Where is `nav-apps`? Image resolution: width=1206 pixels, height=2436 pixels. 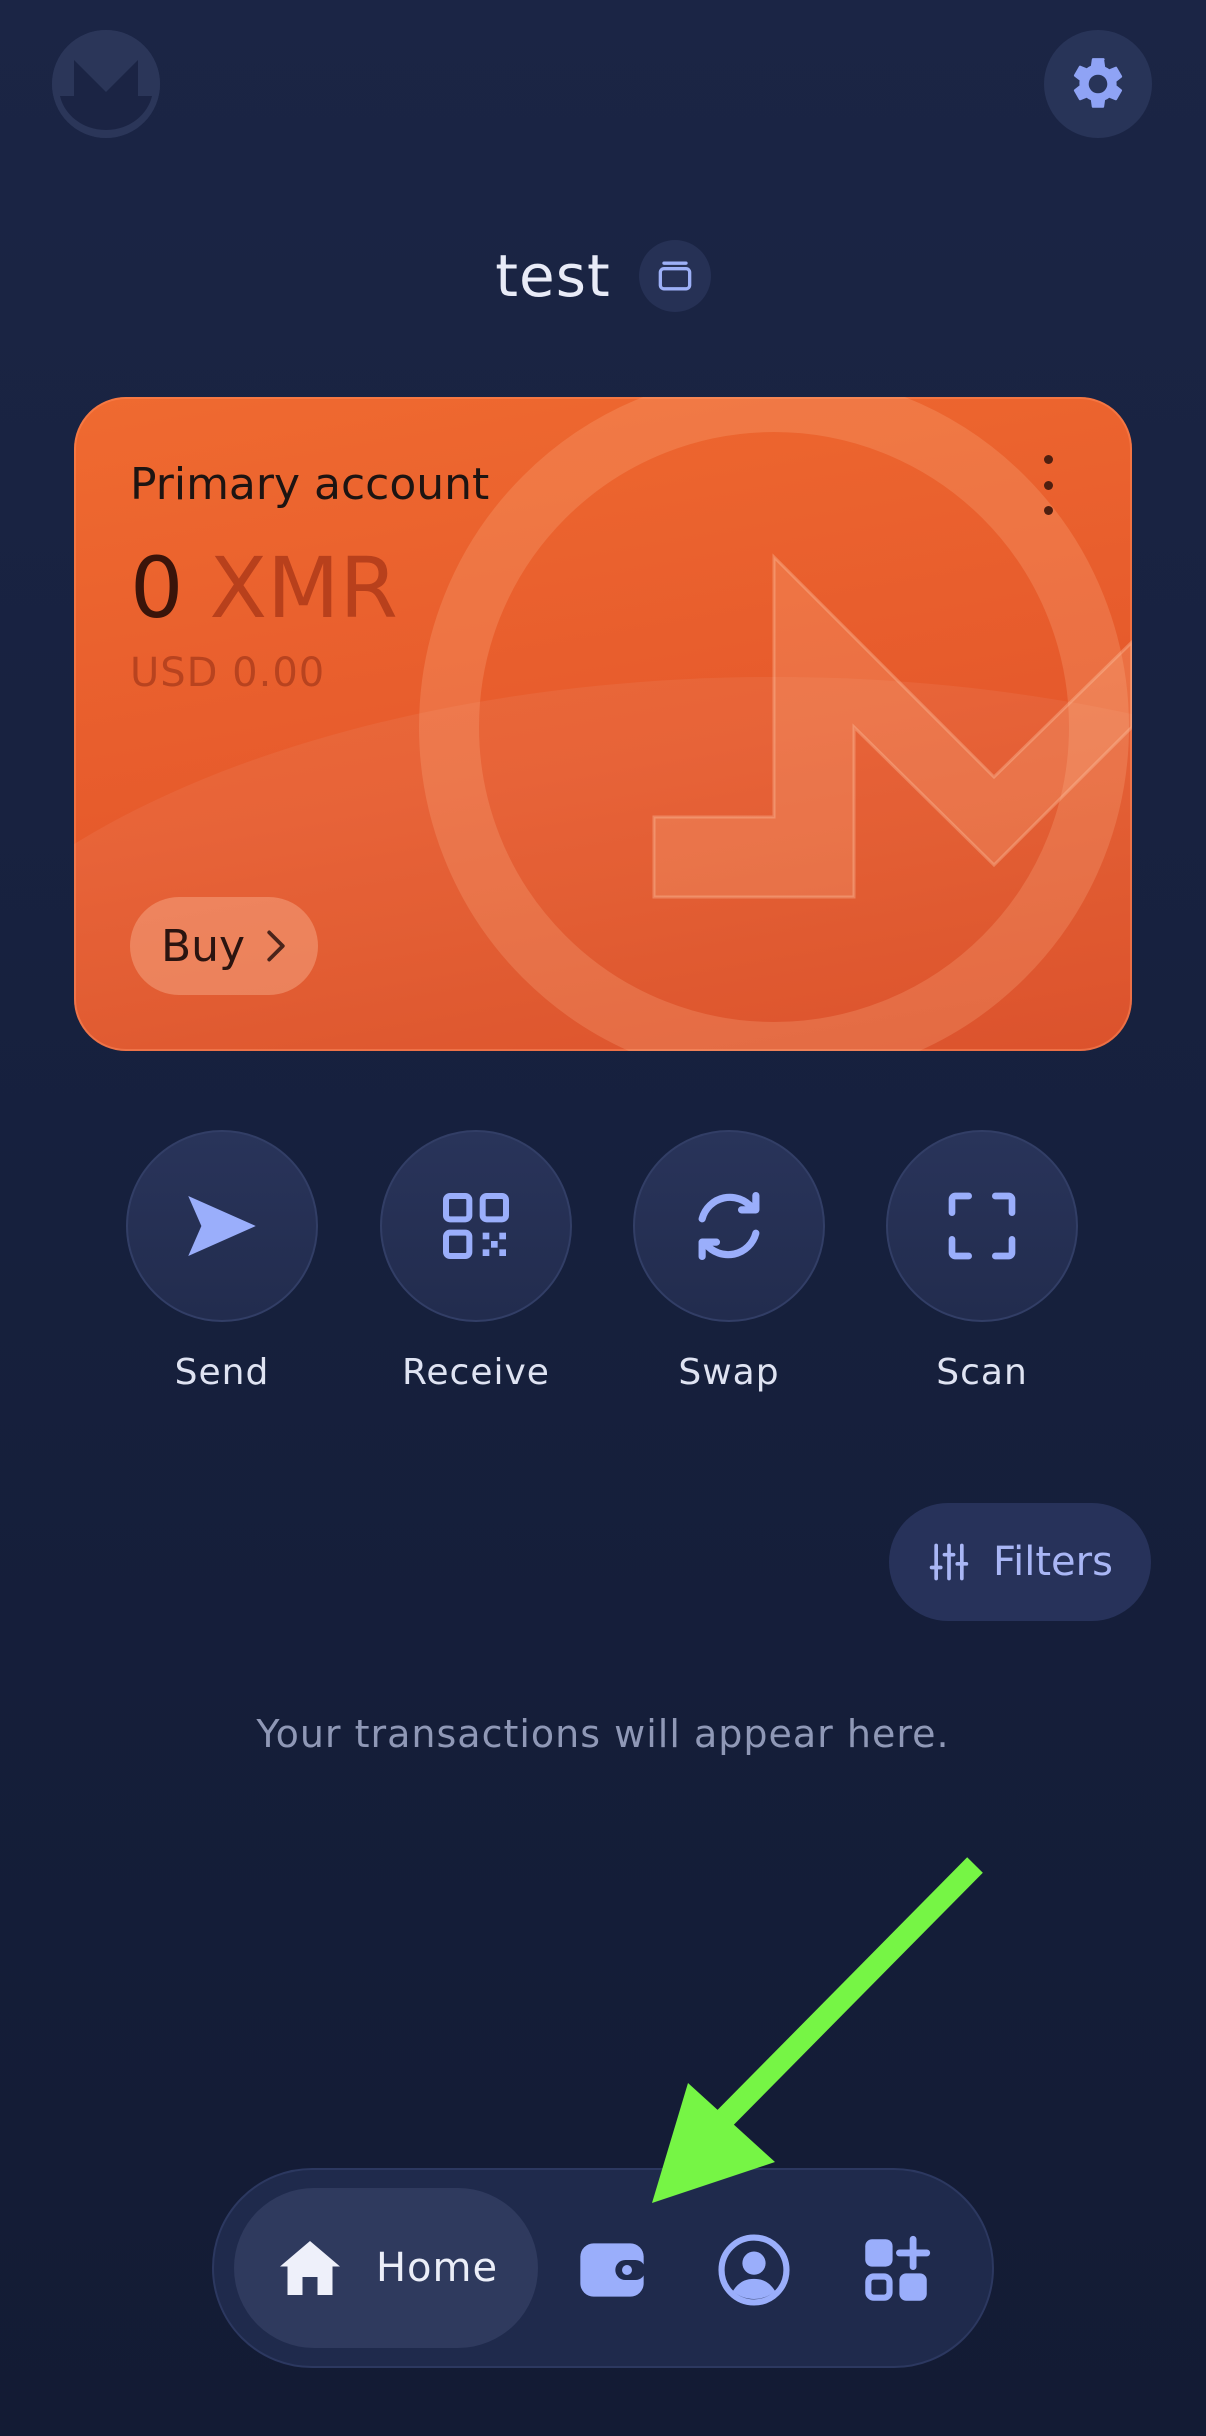
nav-apps is located at coordinates (896, 2270).